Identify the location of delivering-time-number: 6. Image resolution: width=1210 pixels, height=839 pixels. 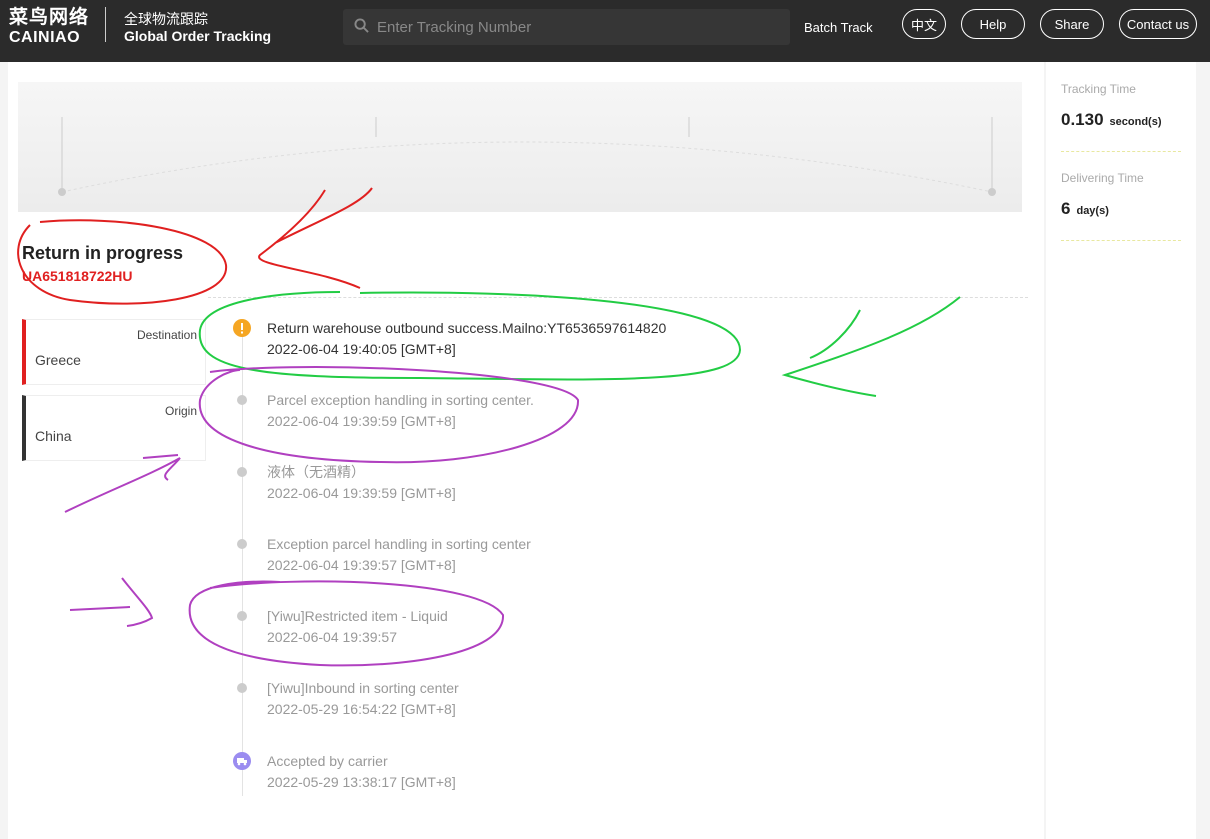
(1066, 208).